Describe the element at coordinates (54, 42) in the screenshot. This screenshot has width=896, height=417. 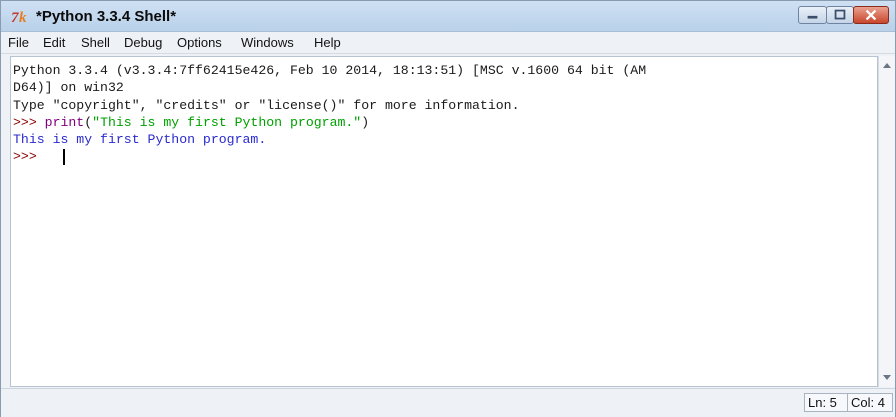
I see `menu-edit: Edit` at that location.